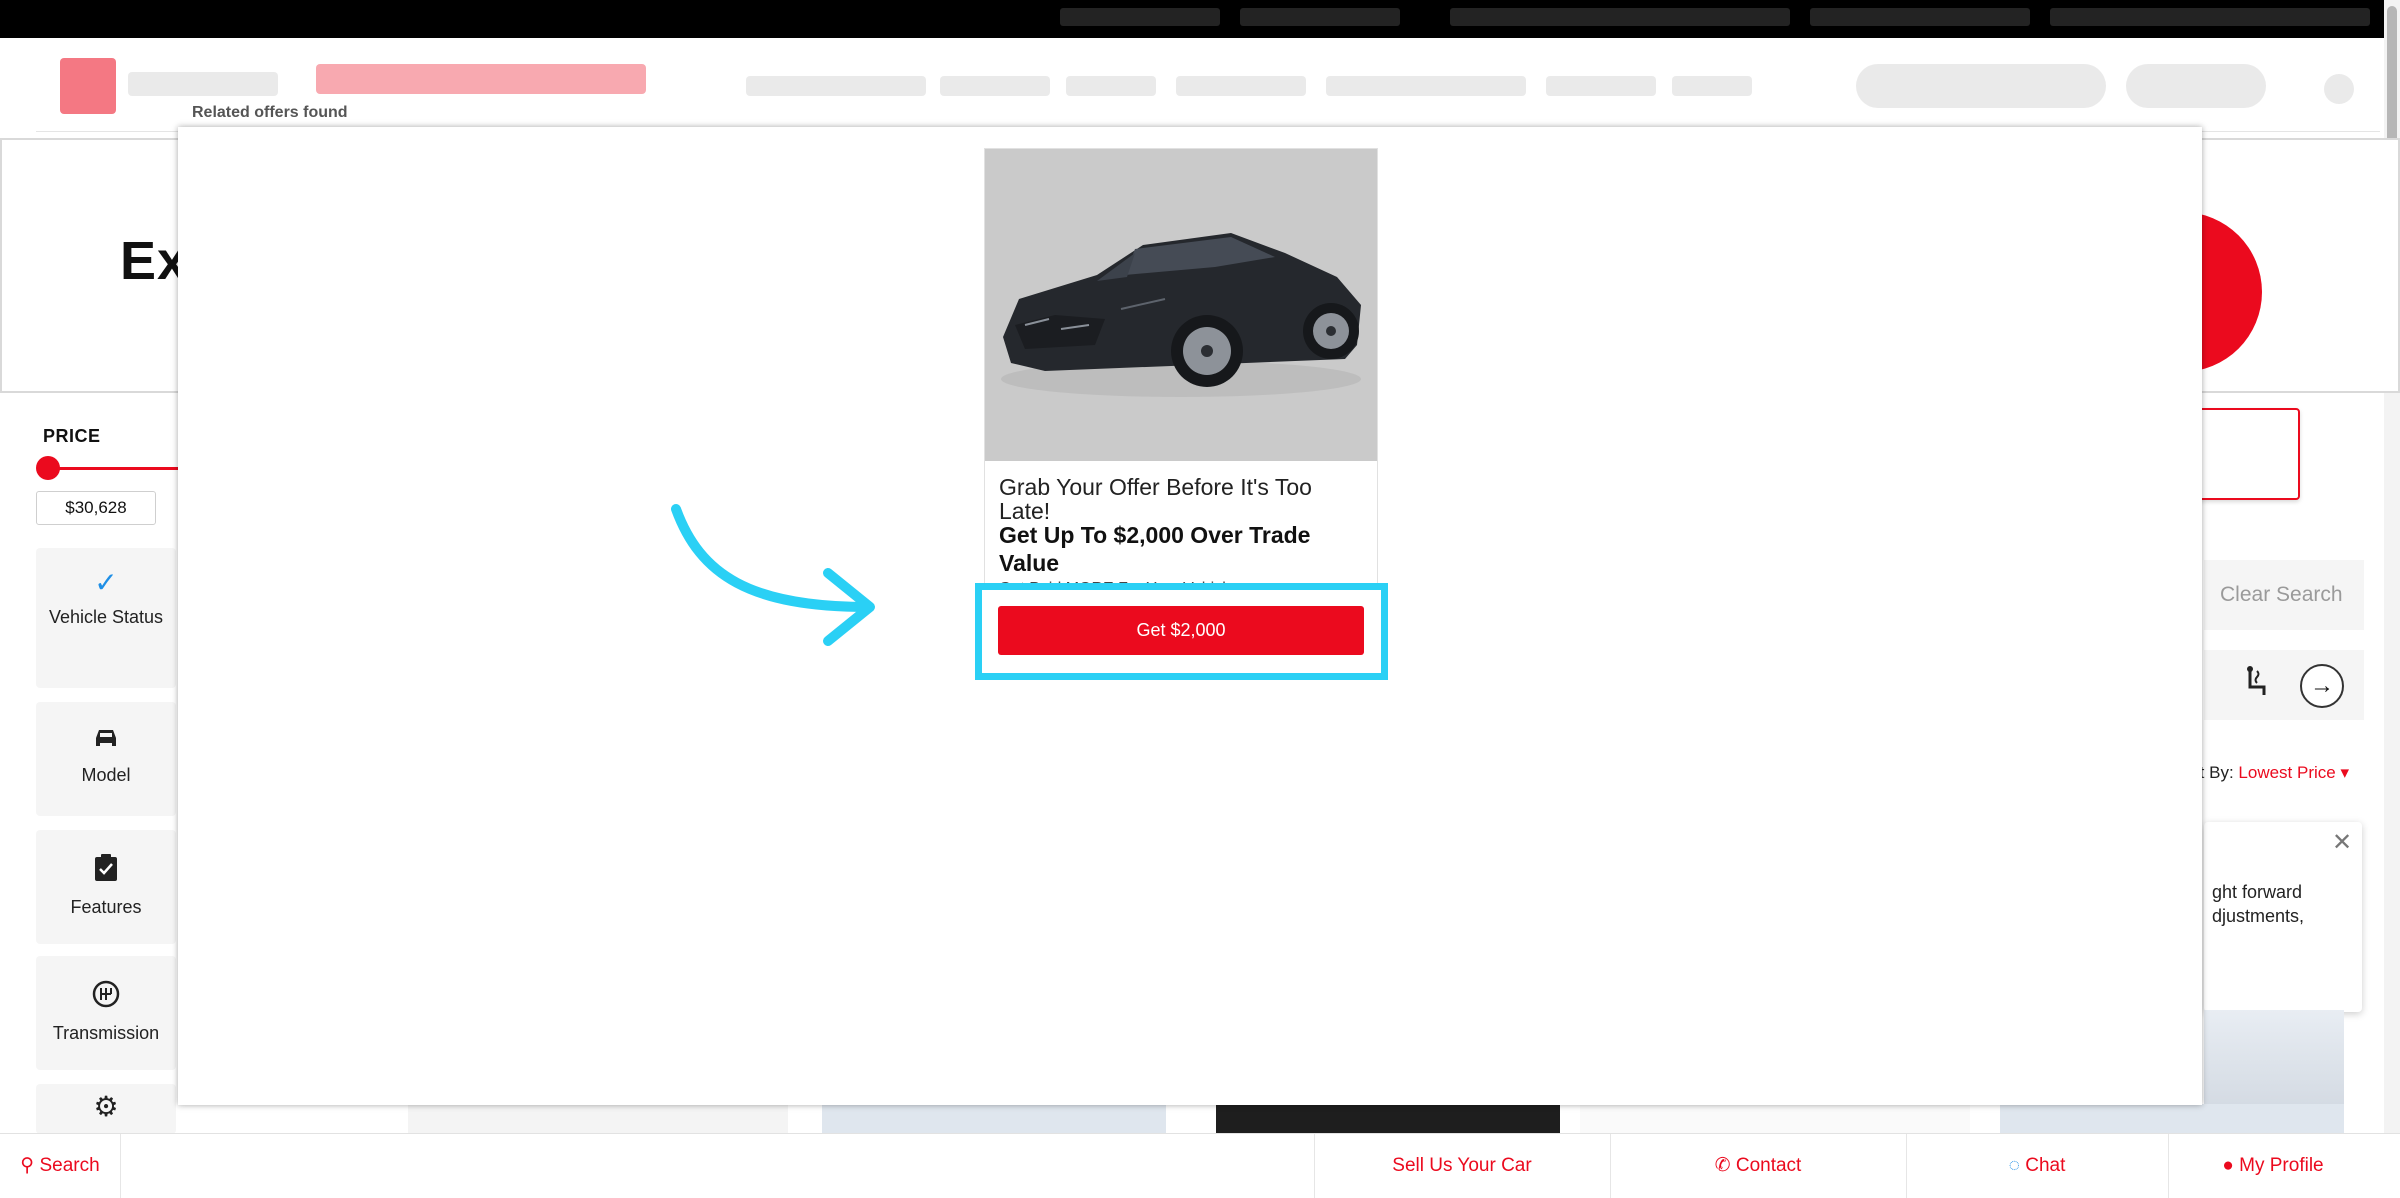 The width and height of the screenshot is (2400, 1198). I want to click on next-arrow-button: →, so click(2322, 686).